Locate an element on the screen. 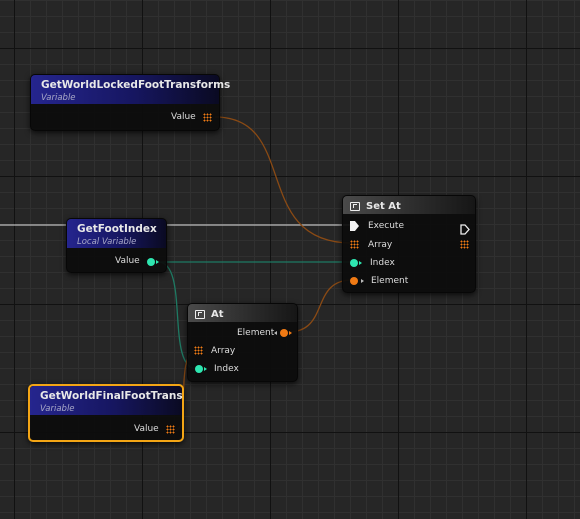 This screenshot has width=580, height=519. node-get-world-final-foot-trans: GetWorldFinalFootTrans Variable Value is located at coordinates (106, 413).